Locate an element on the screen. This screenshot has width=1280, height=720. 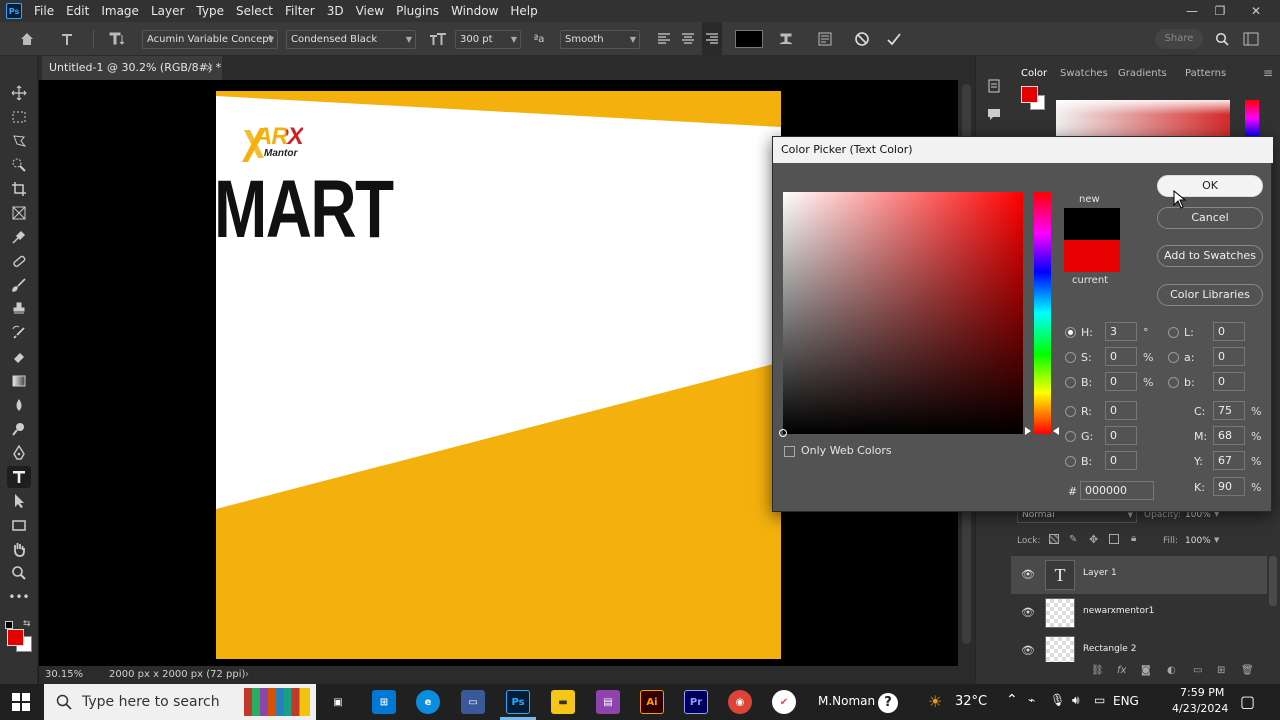
link-layers-icon: ⛓︎ is located at coordinates (1097, 670).